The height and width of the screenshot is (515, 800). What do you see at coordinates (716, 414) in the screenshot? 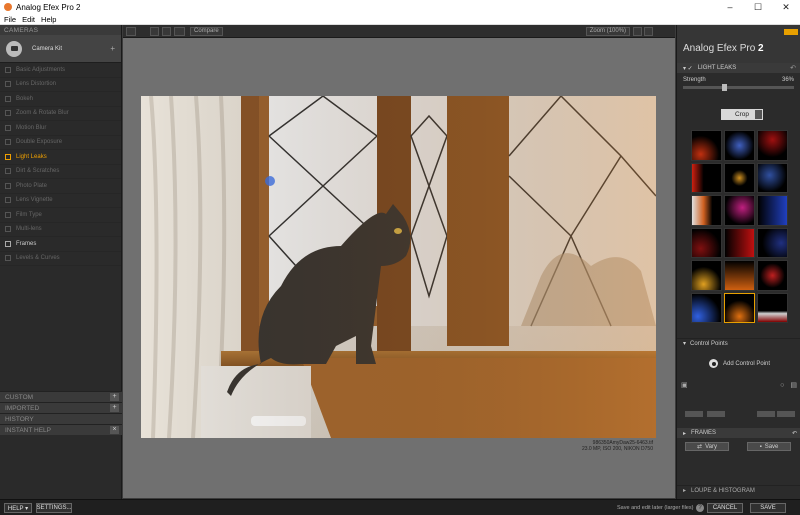
I see `redo-button` at bounding box center [716, 414].